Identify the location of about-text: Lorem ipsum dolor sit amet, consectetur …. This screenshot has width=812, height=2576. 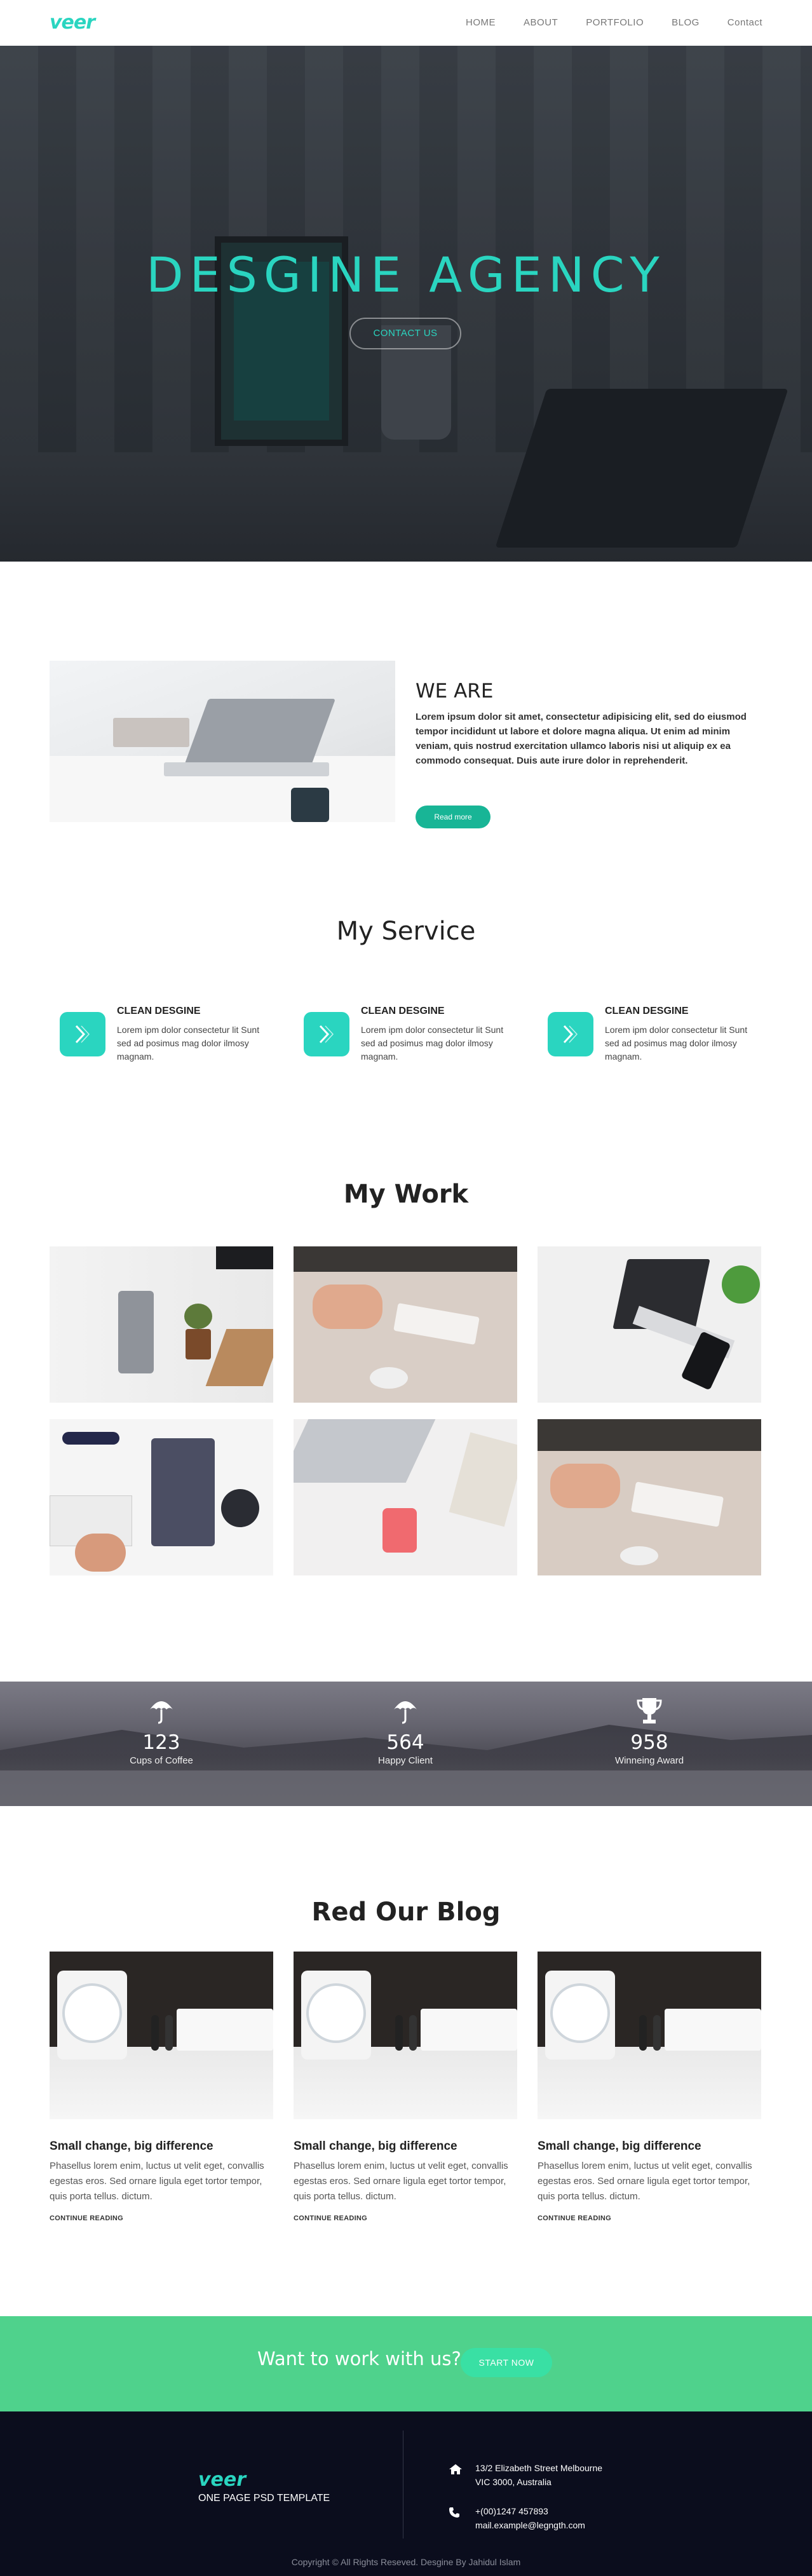
(581, 738).